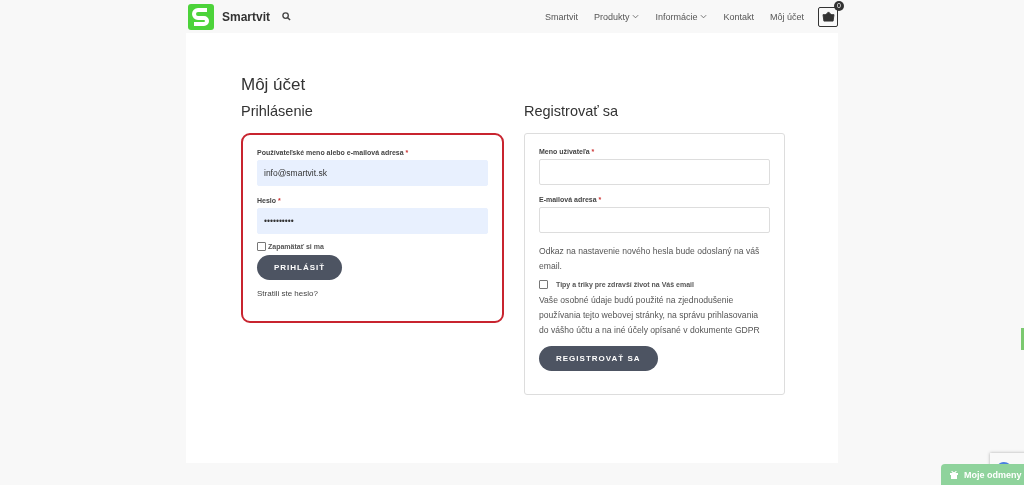  I want to click on basket-icon, so click(828, 16).